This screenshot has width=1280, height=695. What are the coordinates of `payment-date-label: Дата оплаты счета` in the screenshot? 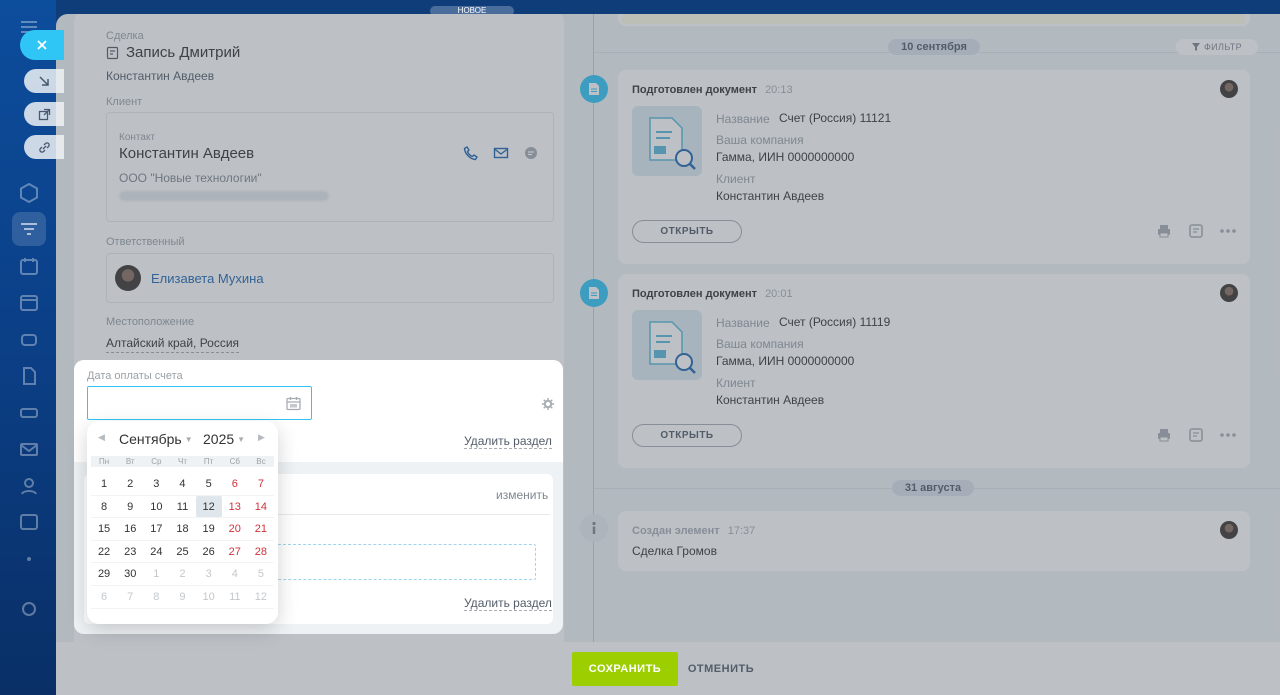 It's located at (135, 376).